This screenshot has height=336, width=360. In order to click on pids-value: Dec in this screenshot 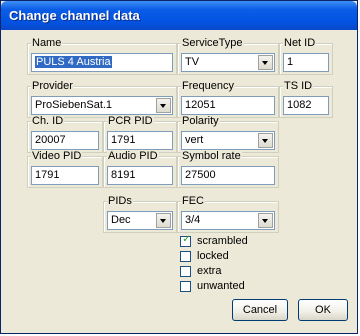, I will do `click(121, 220)`.